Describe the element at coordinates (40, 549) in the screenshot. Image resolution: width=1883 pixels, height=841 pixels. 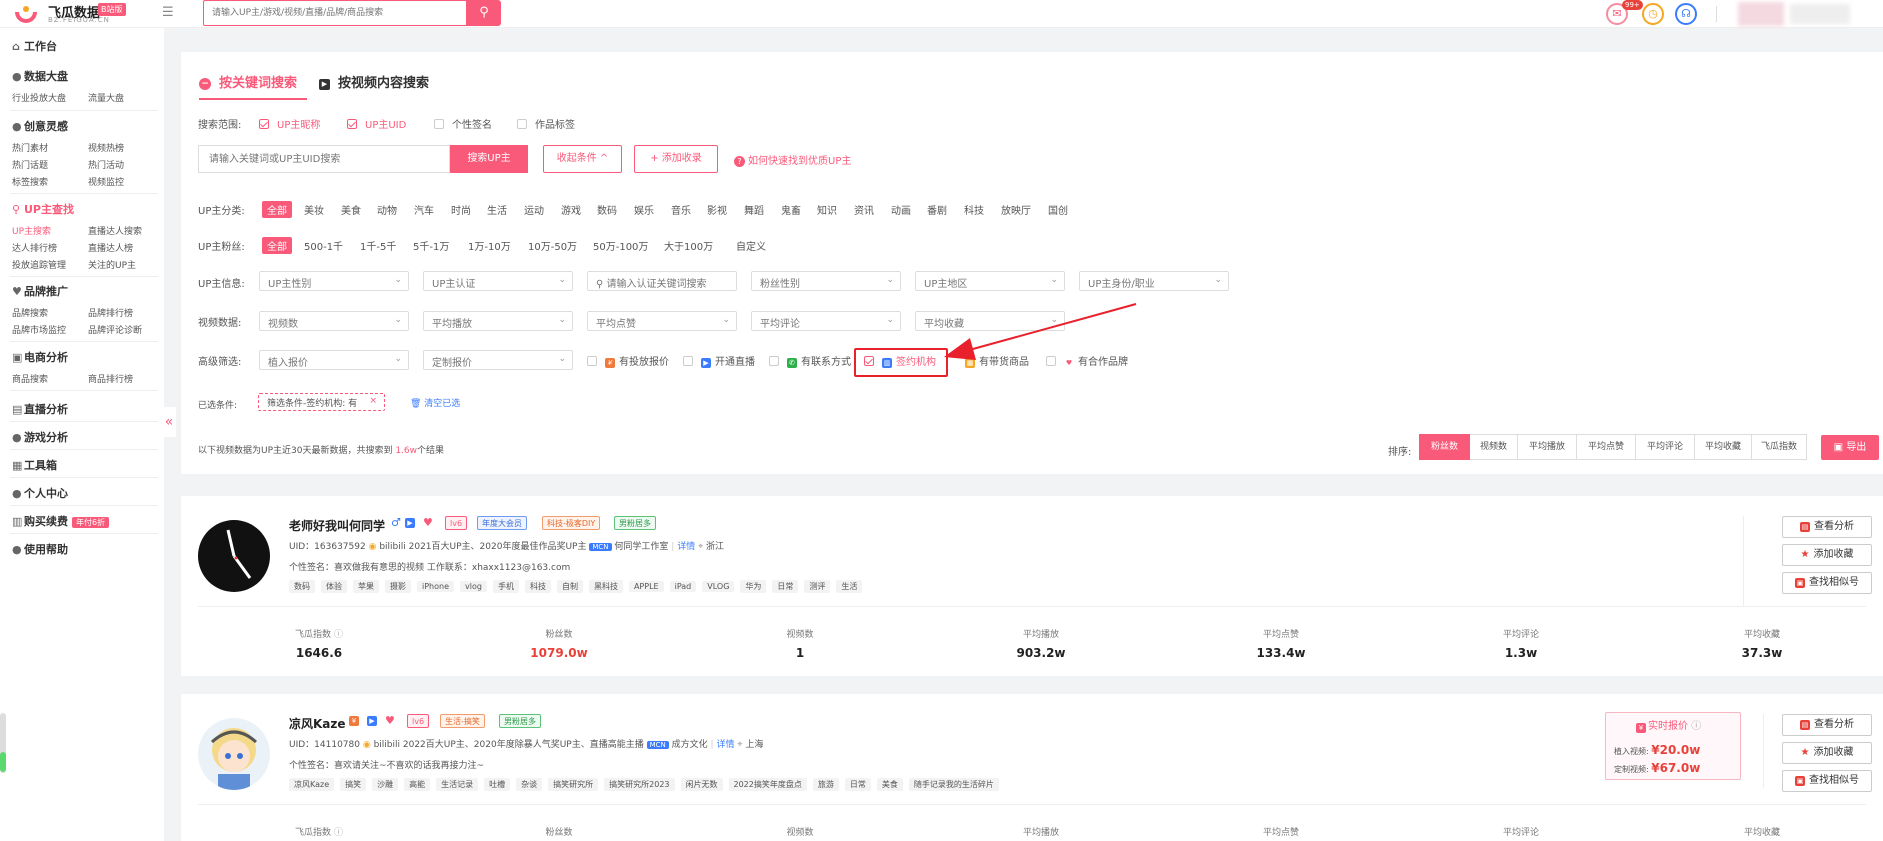
I see `sidebar-item-help: ● 使用帮助` at that location.